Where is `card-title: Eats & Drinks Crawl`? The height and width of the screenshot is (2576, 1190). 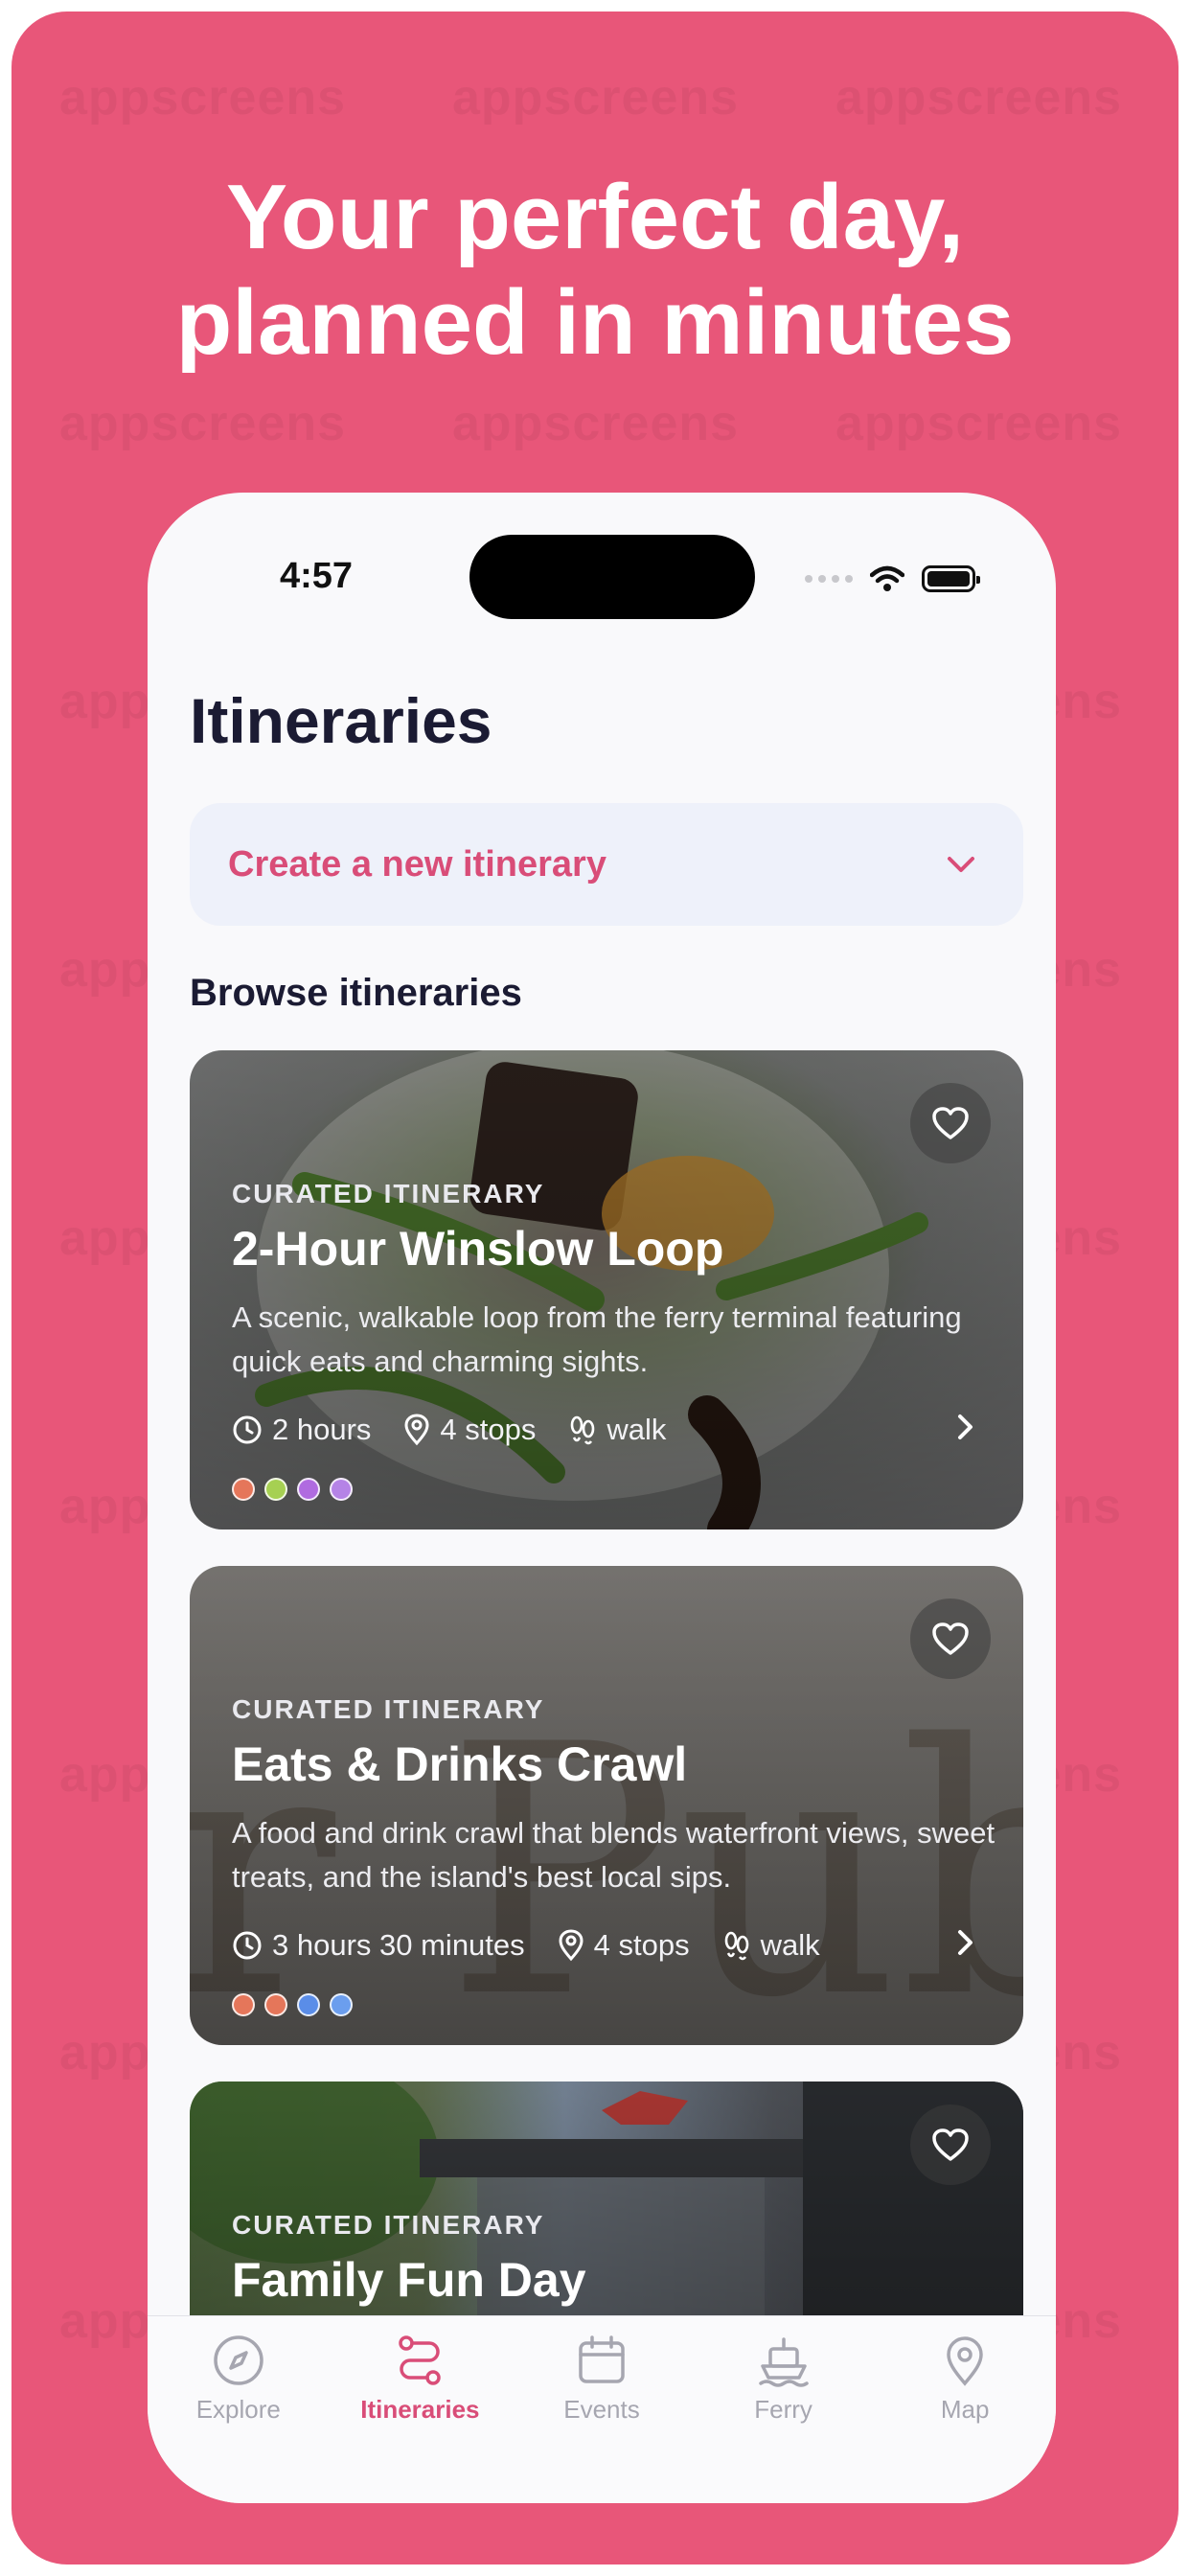
card-title: Eats & Drinks Crawl is located at coordinates (460, 1764).